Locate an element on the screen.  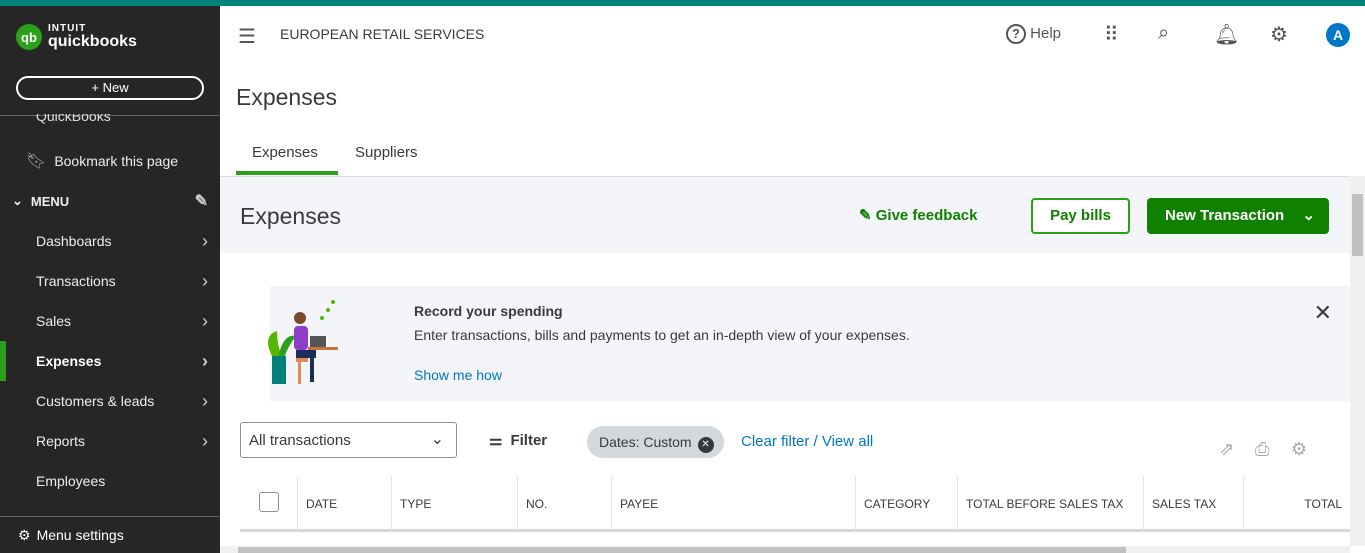
select-all-cell is located at coordinates (268, 504).